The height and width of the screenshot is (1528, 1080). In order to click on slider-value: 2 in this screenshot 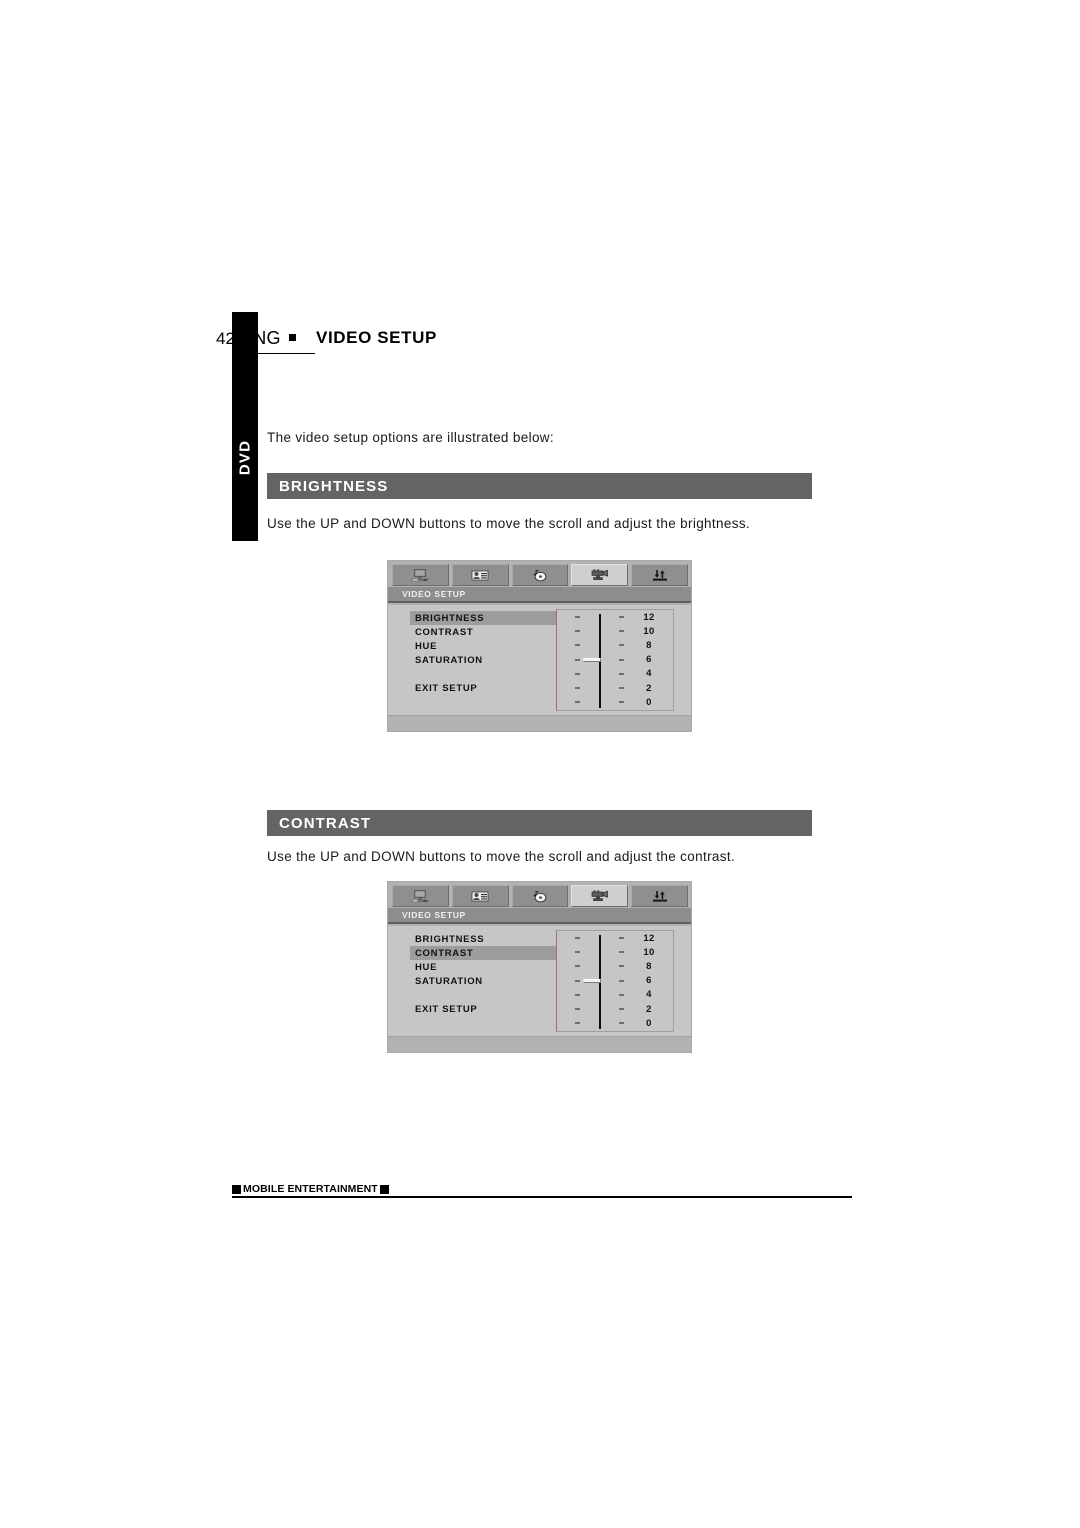, I will do `click(649, 688)`.